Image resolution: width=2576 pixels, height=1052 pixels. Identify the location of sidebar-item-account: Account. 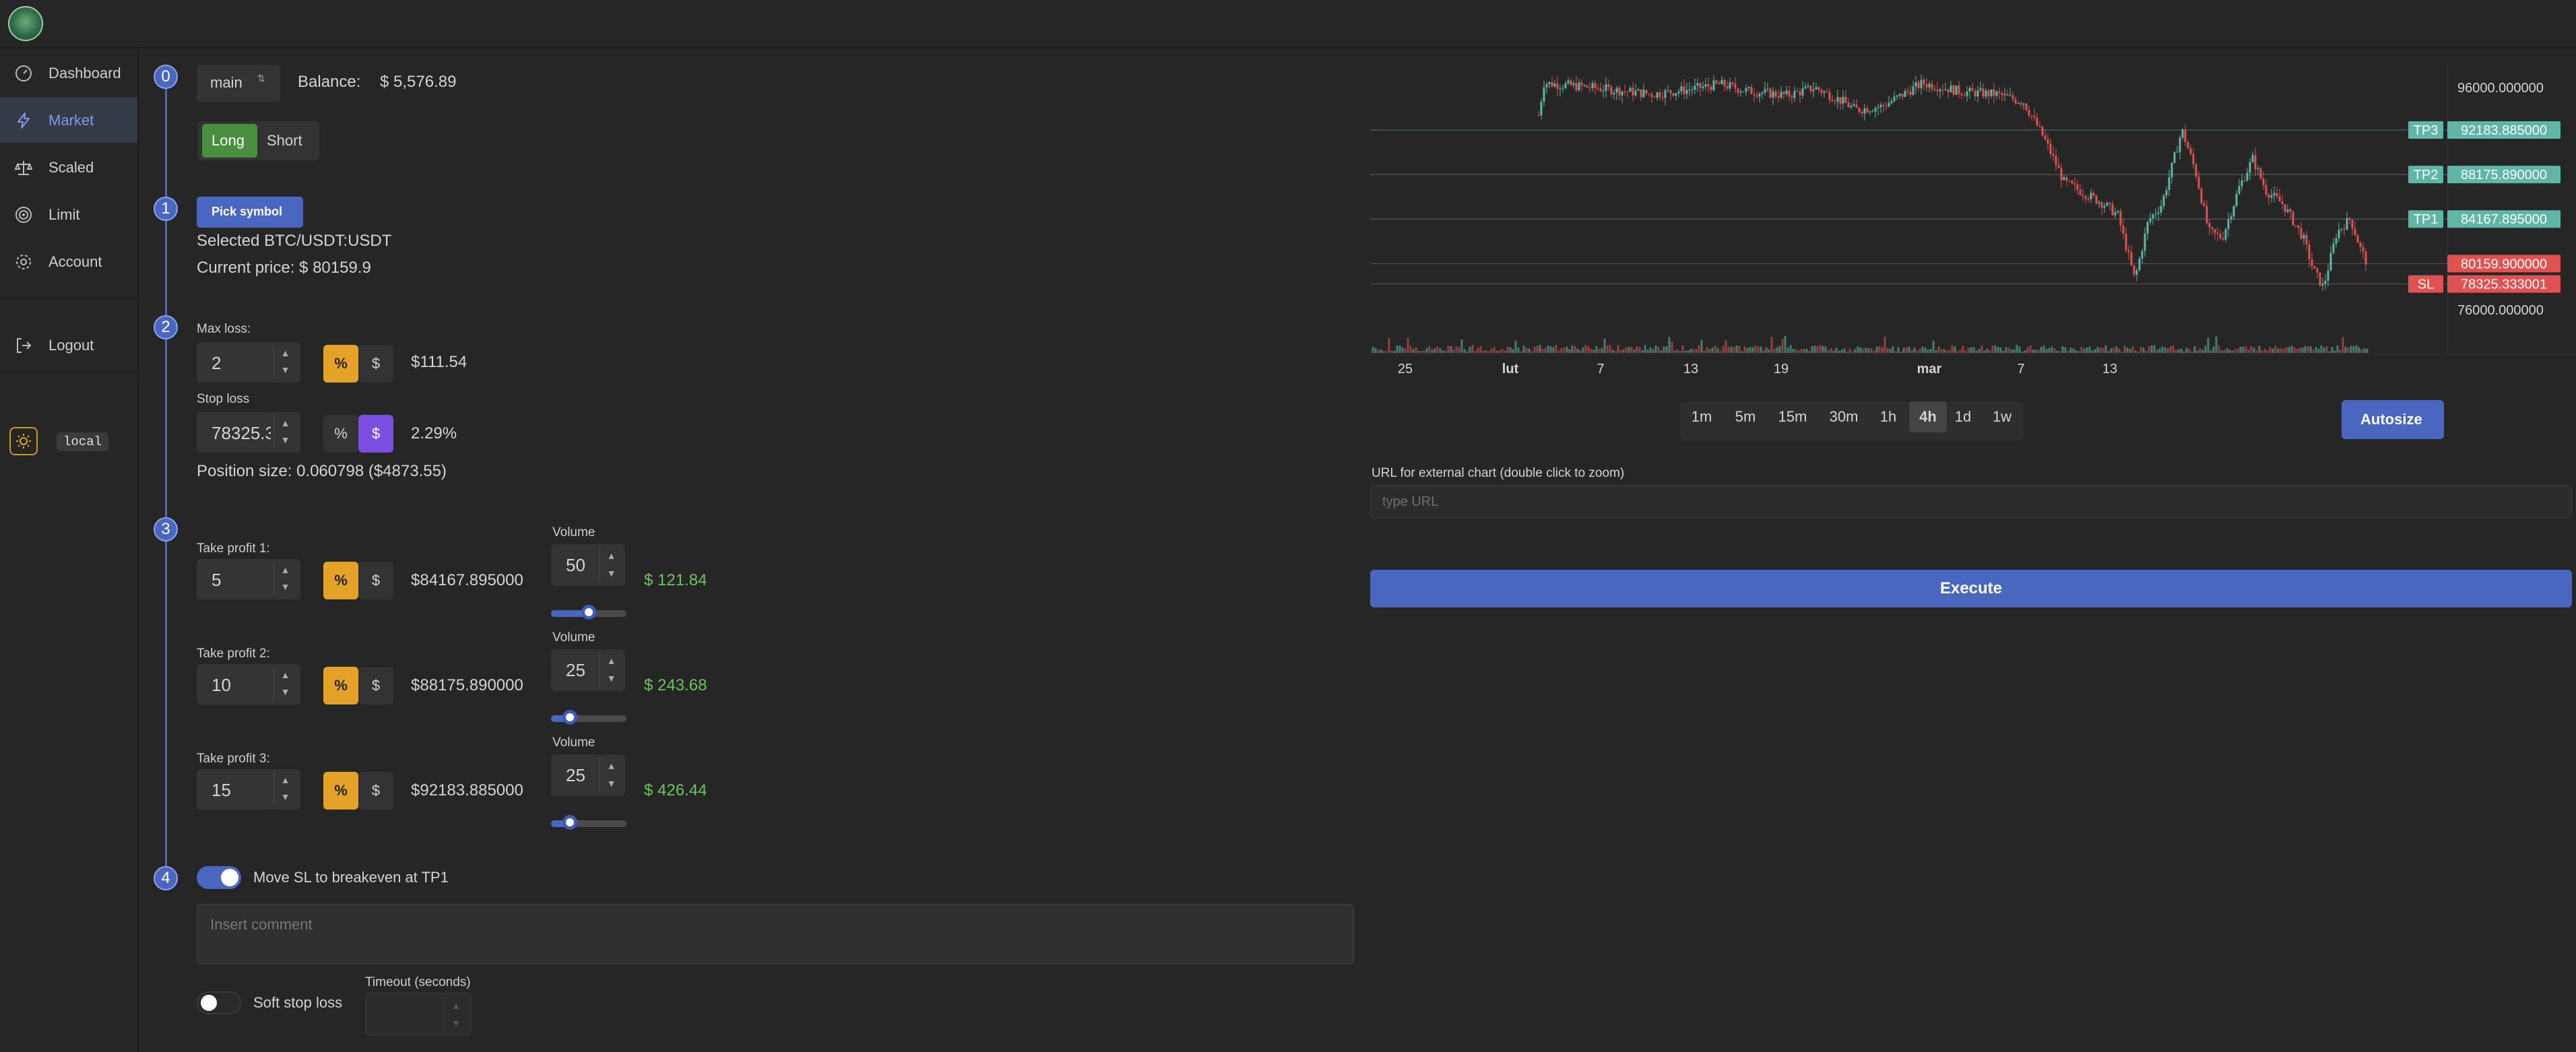
(69, 261).